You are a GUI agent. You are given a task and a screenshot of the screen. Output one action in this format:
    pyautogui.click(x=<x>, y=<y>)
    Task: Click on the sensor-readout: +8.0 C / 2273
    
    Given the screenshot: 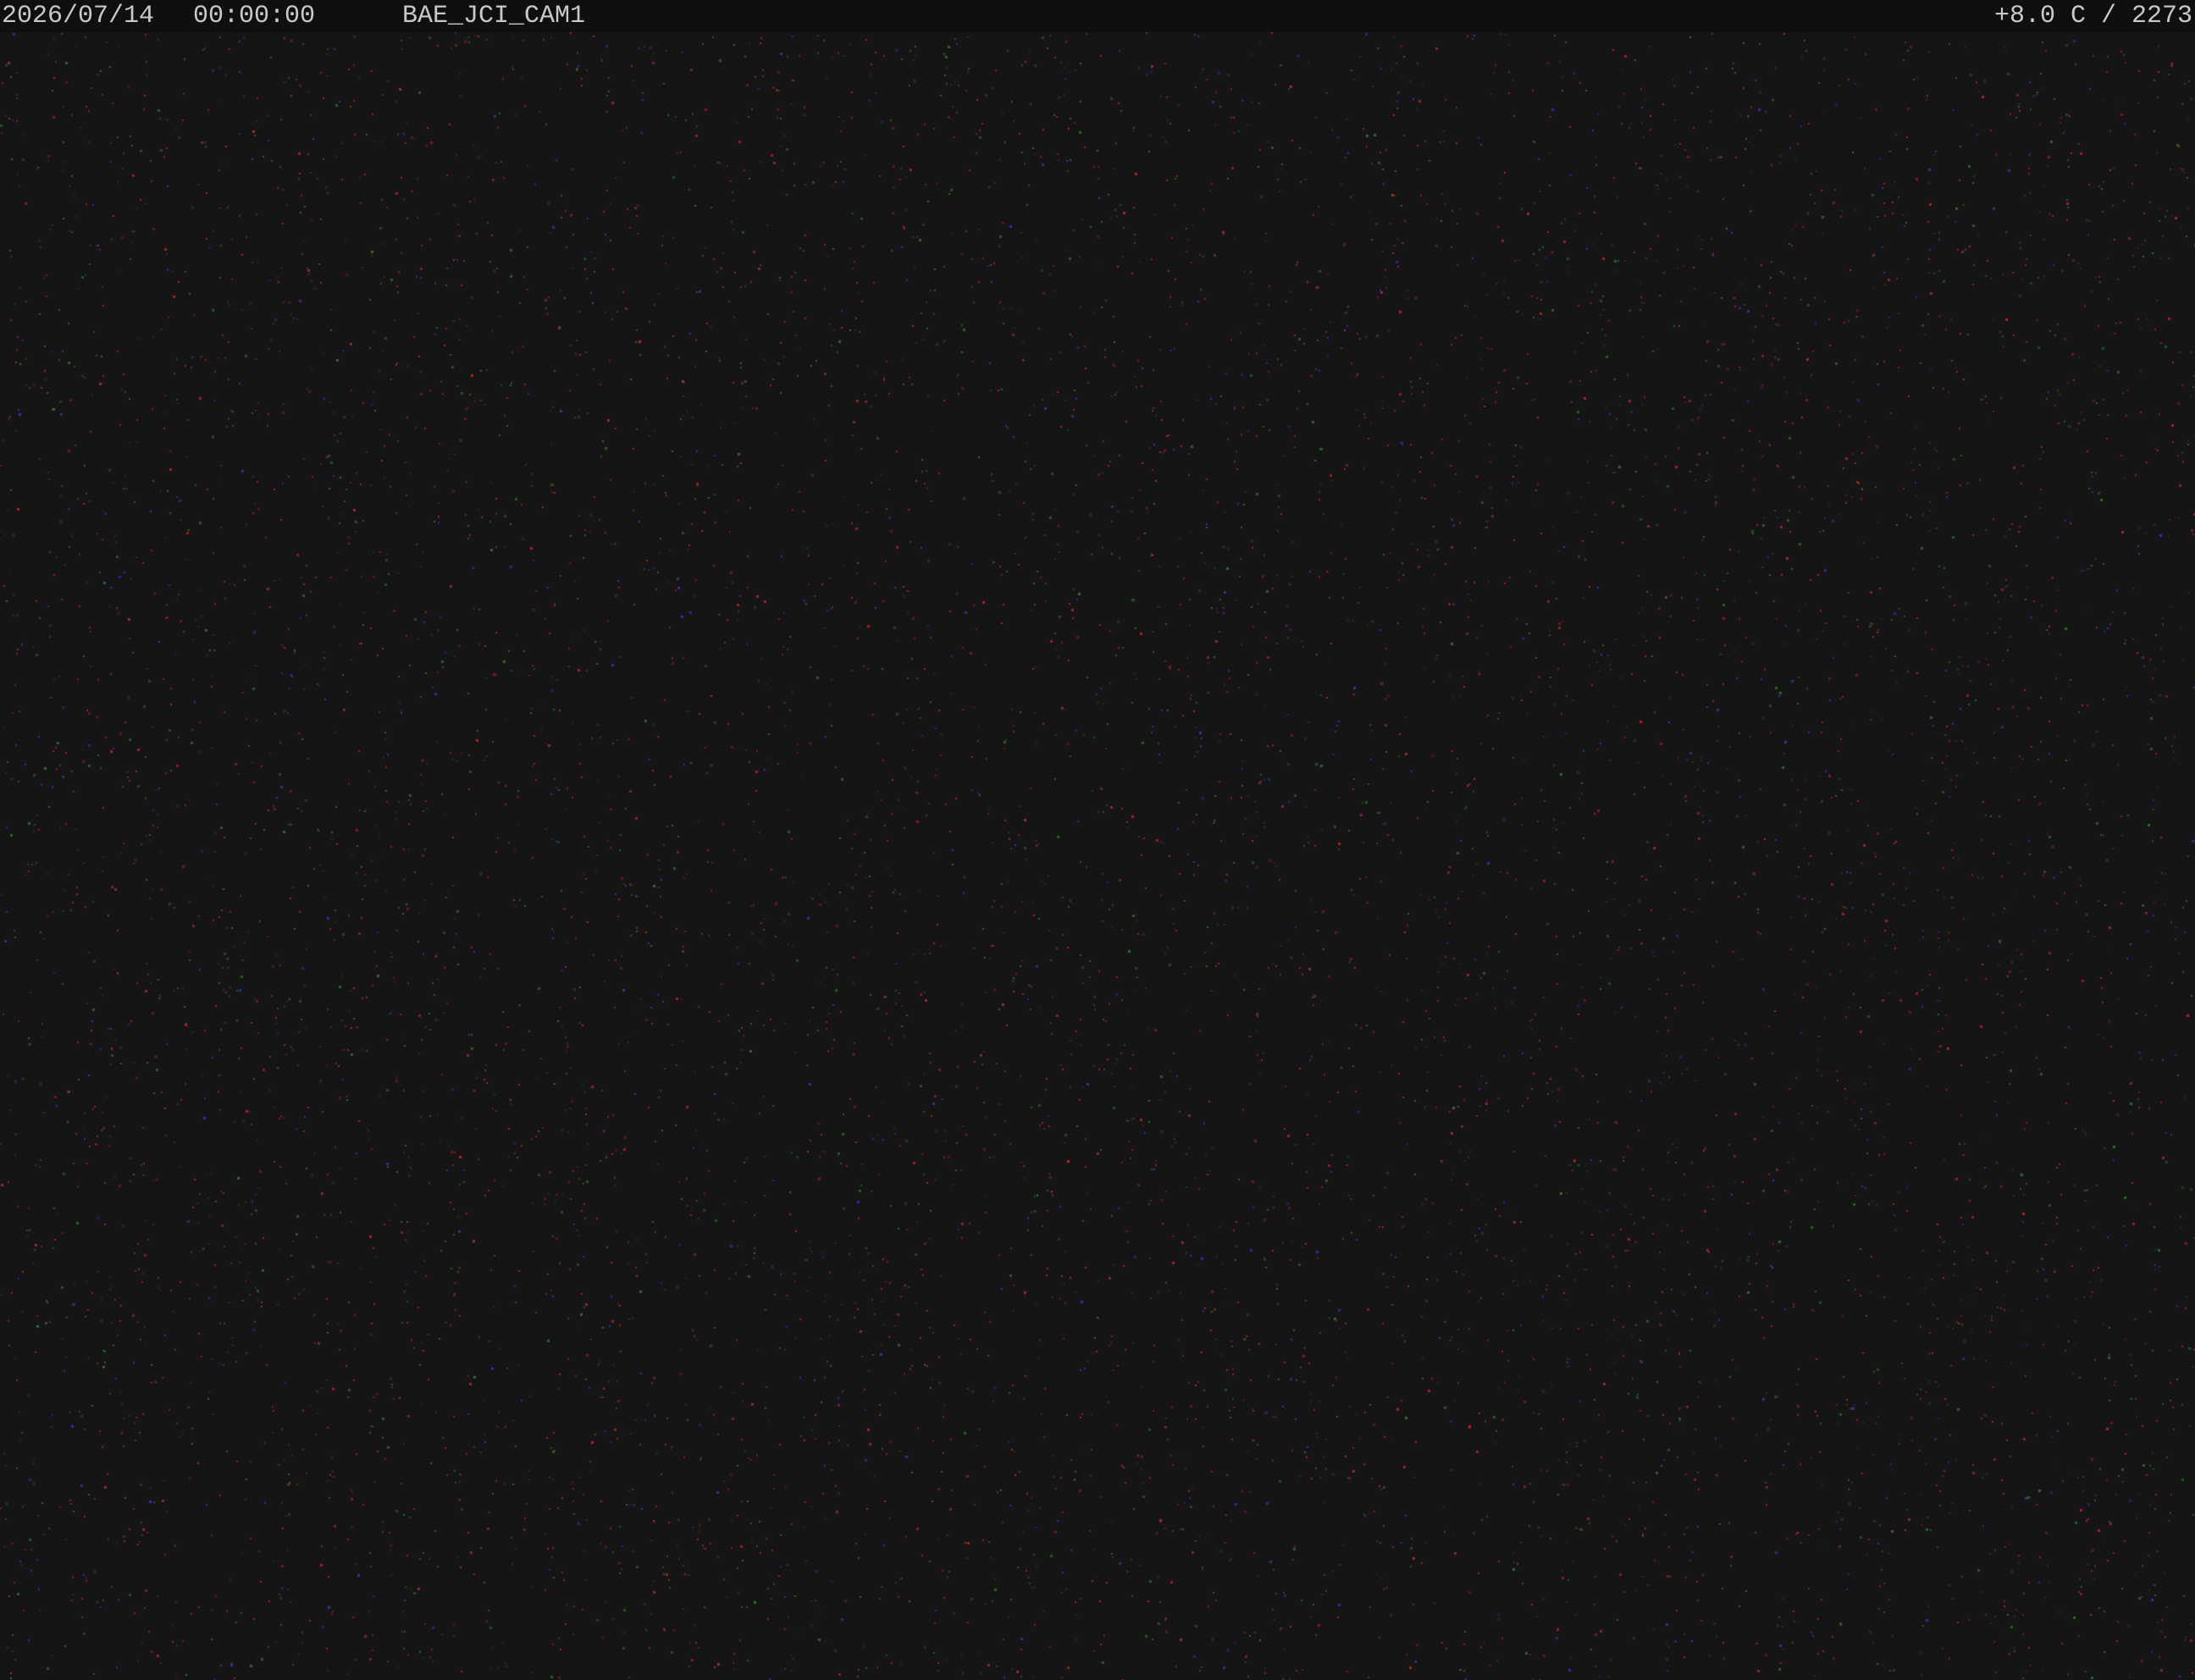 What is the action you would take?
    pyautogui.click(x=2092, y=16)
    